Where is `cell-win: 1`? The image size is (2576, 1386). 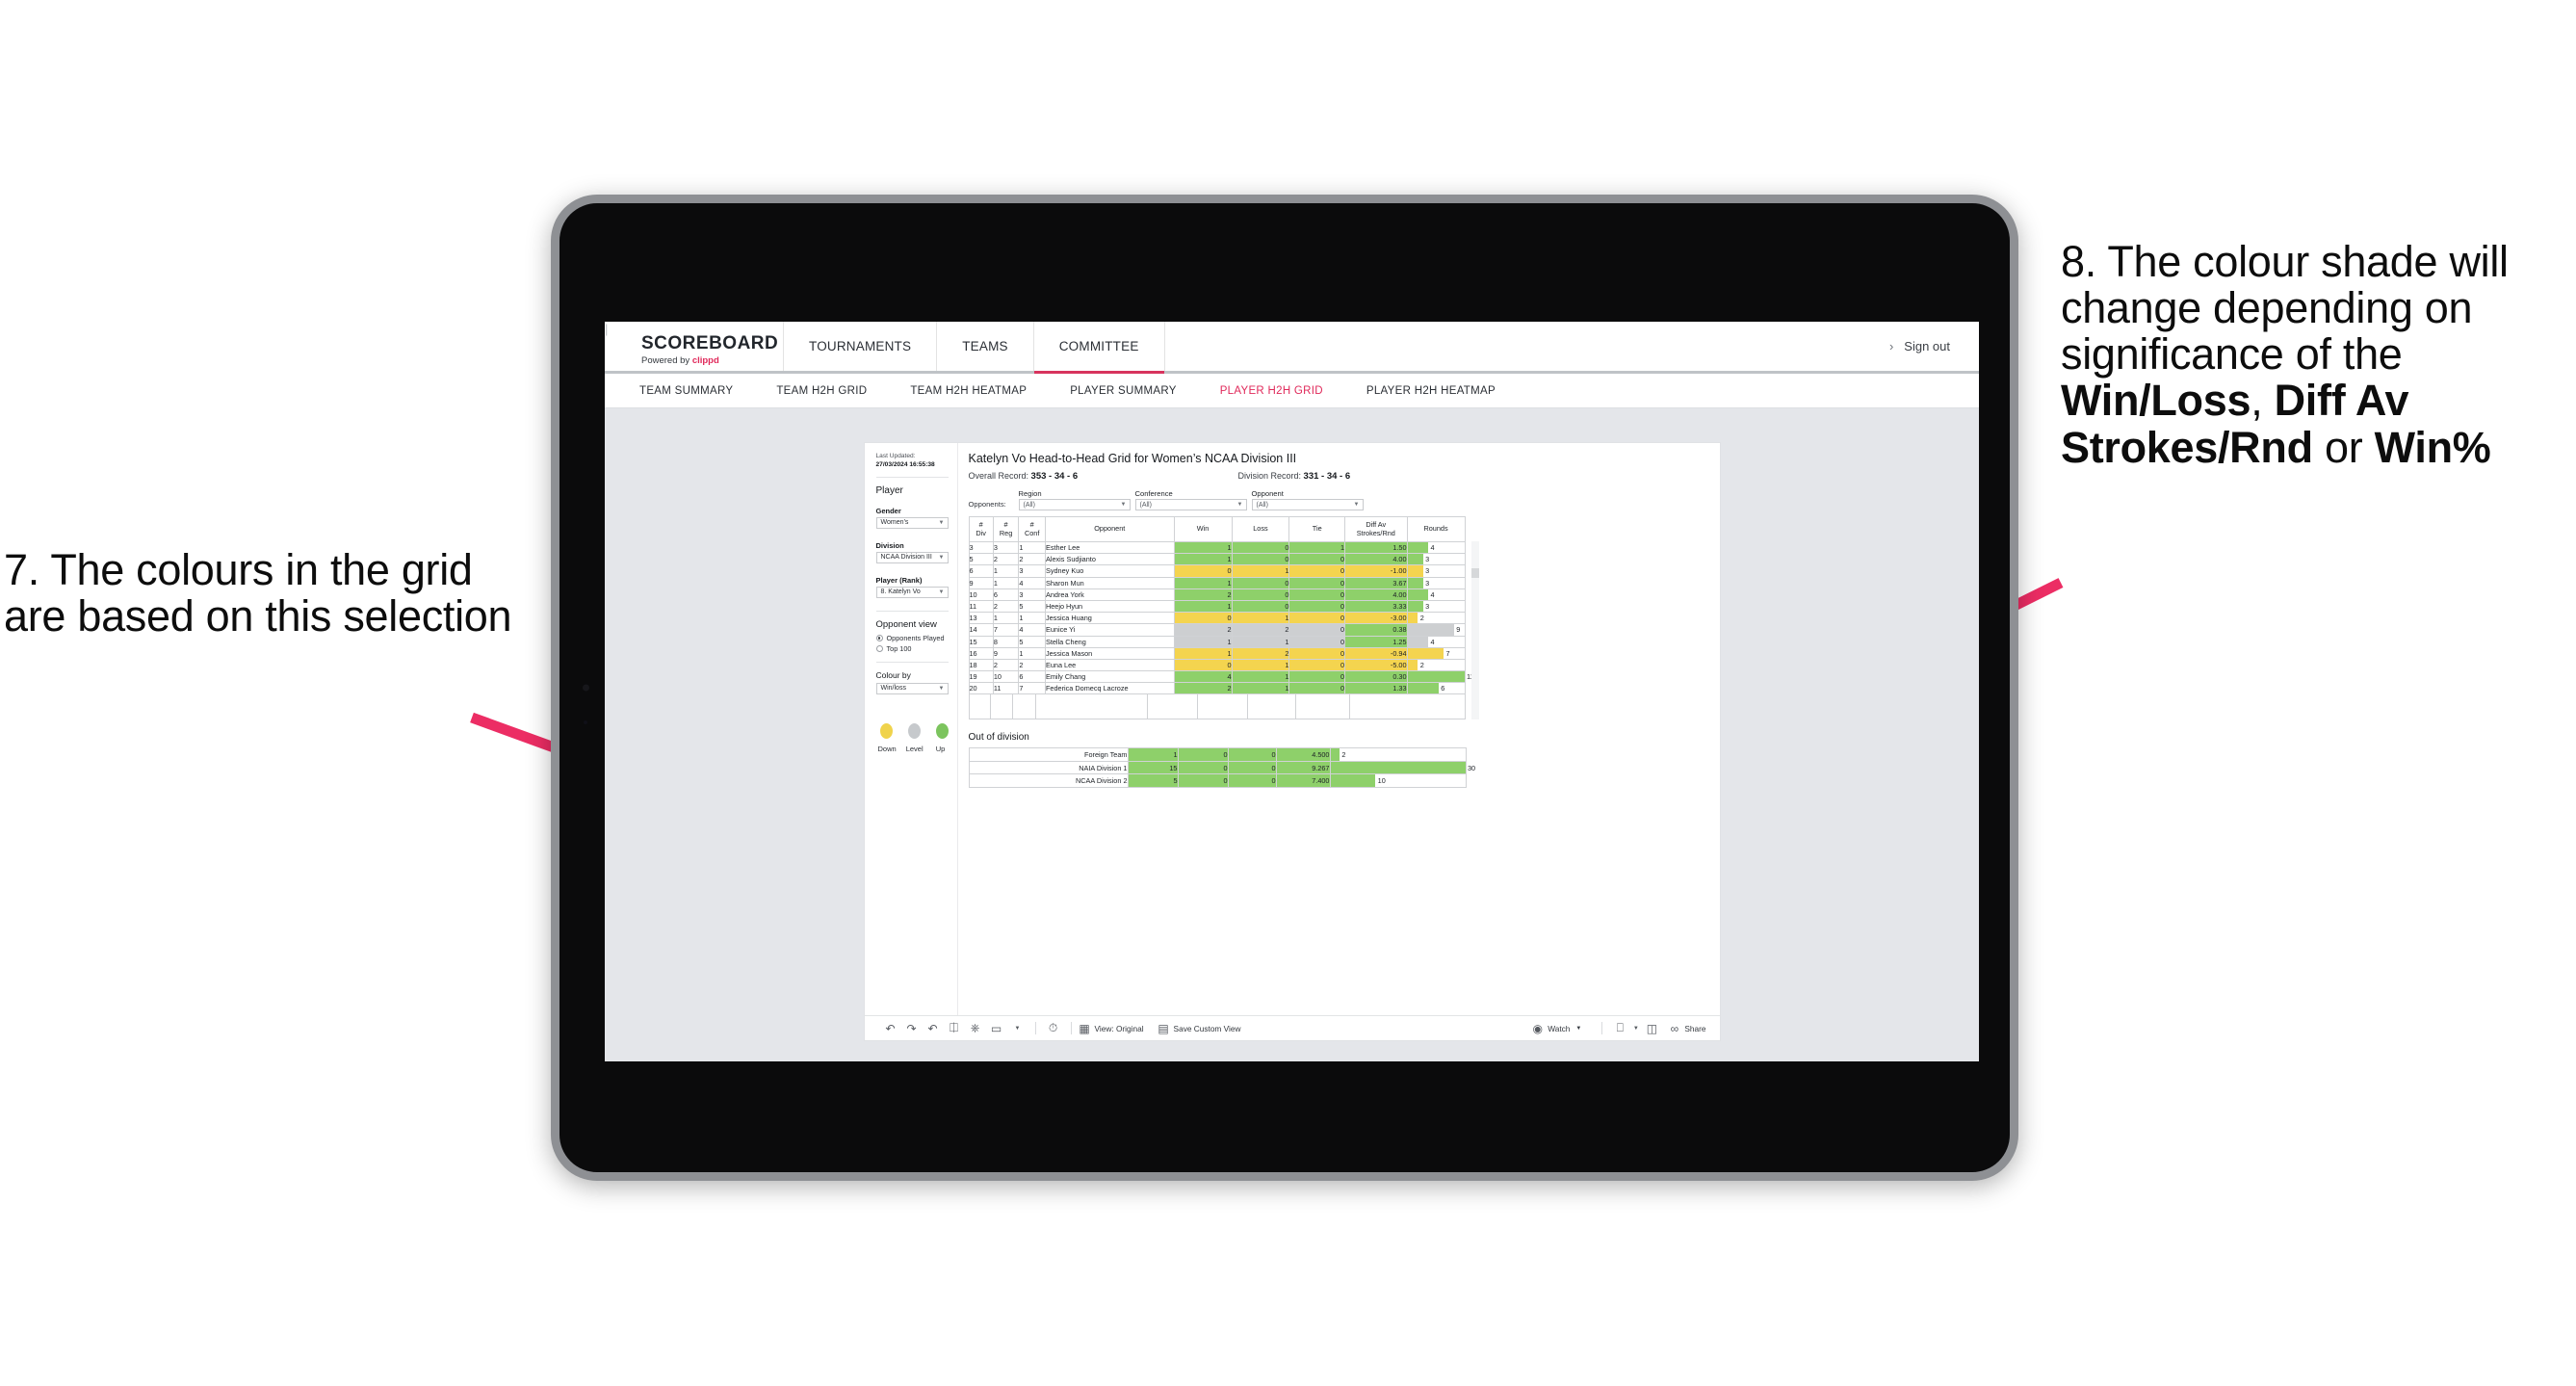
cell-win: 1 is located at coordinates (1203, 582).